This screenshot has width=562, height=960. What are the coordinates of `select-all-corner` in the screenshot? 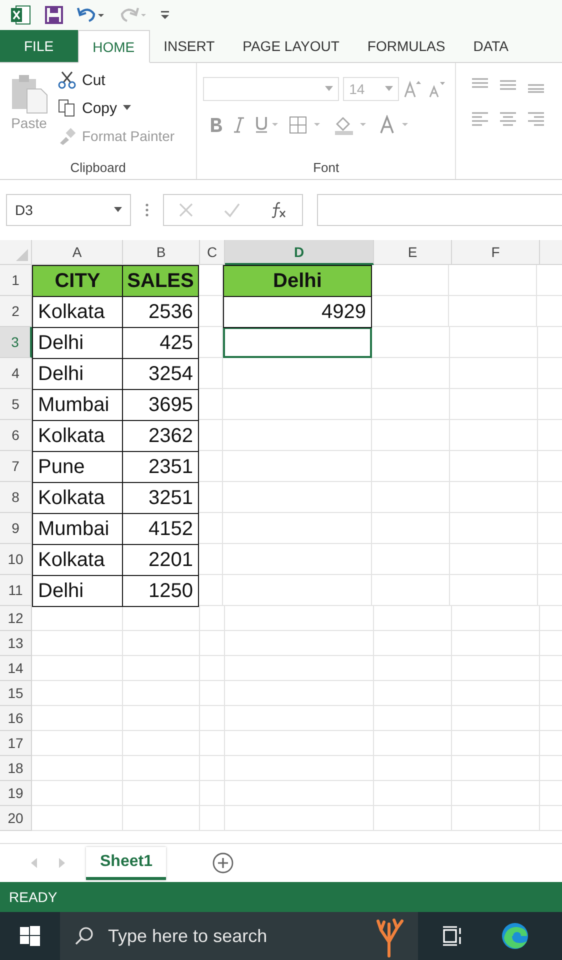 It's located at (16, 252).